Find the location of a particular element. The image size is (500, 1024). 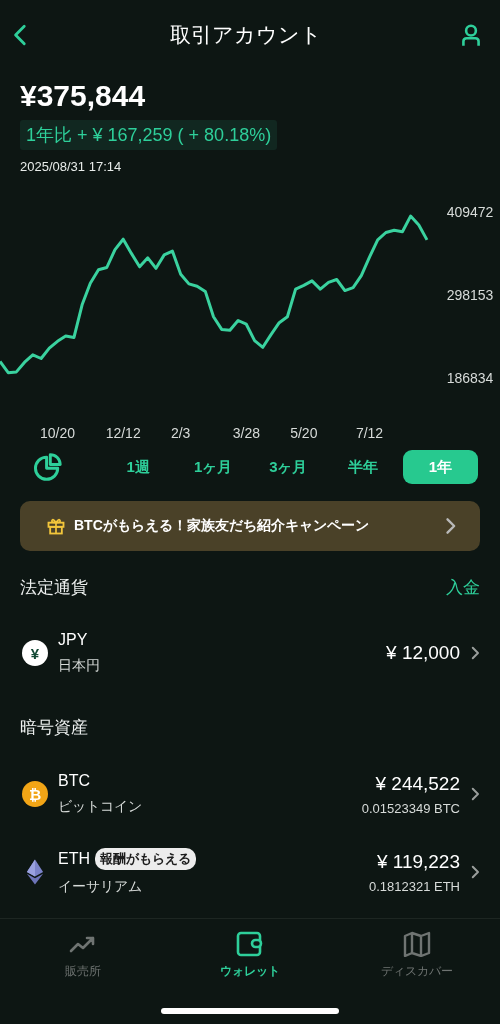

yen-icon: ¥ is located at coordinates (35, 653).